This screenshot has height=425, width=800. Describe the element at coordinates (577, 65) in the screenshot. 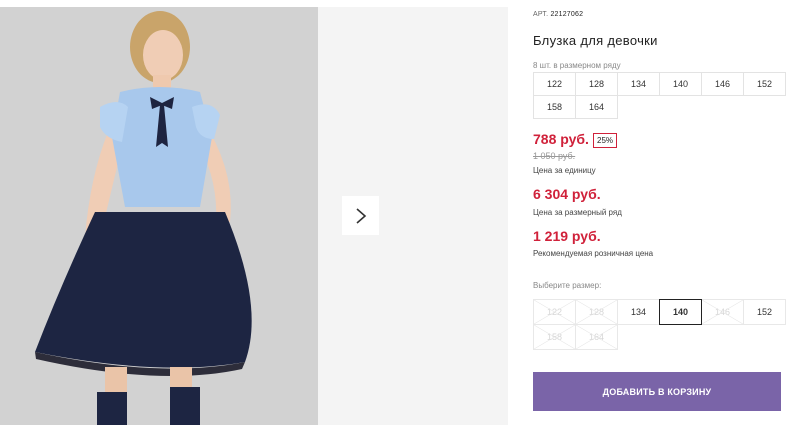

I see `size-row-label: 8 шт. в размерном ряду` at that location.